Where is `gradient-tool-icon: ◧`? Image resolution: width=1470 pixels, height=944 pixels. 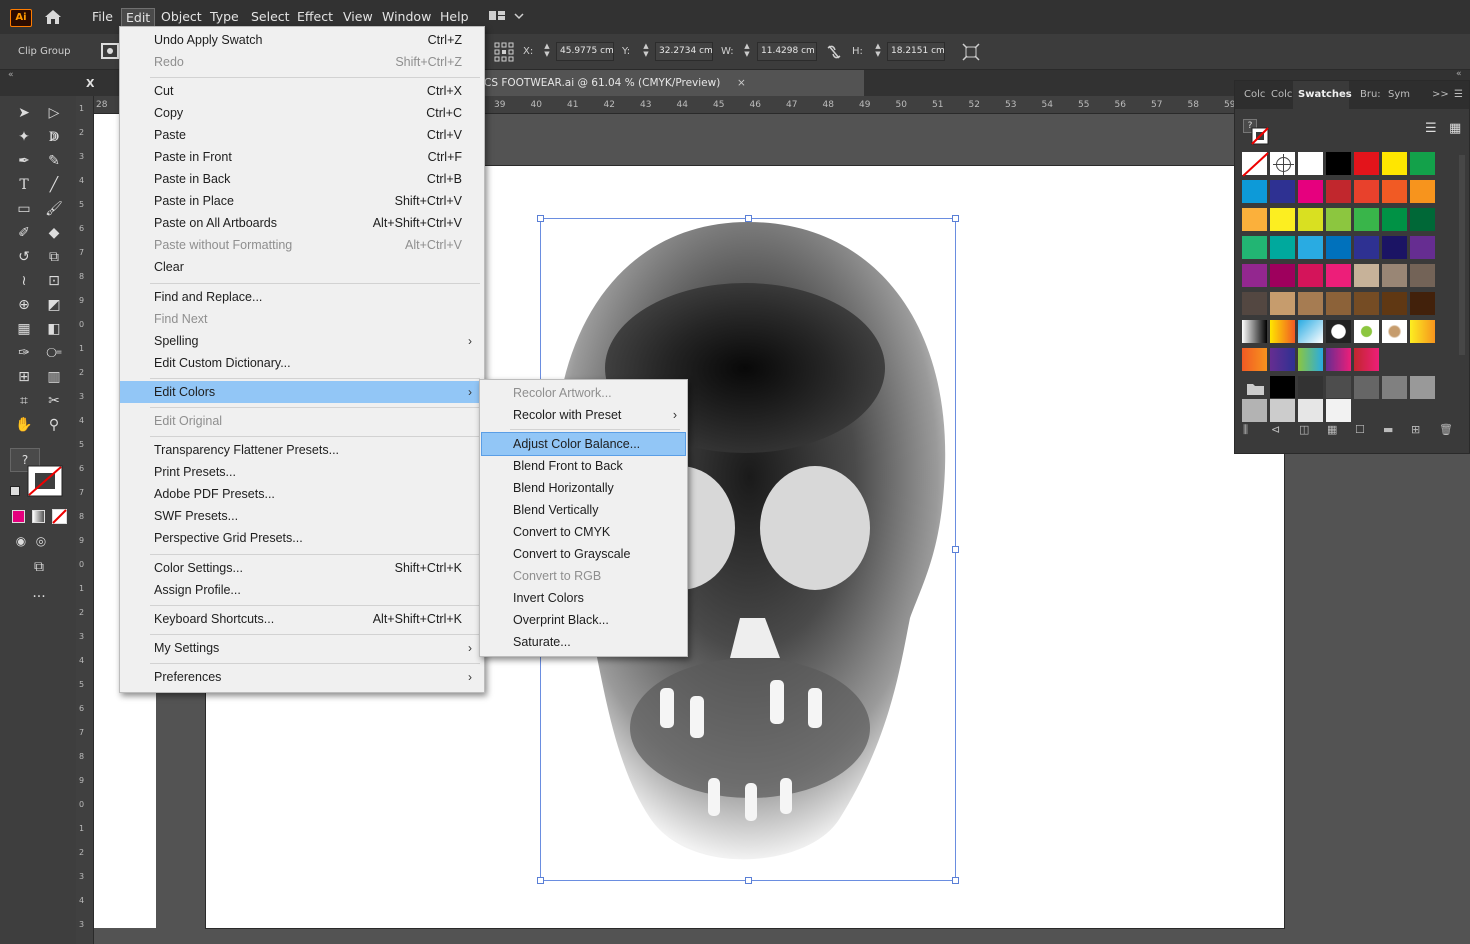
gradient-tool-icon: ◧ is located at coordinates (54, 329).